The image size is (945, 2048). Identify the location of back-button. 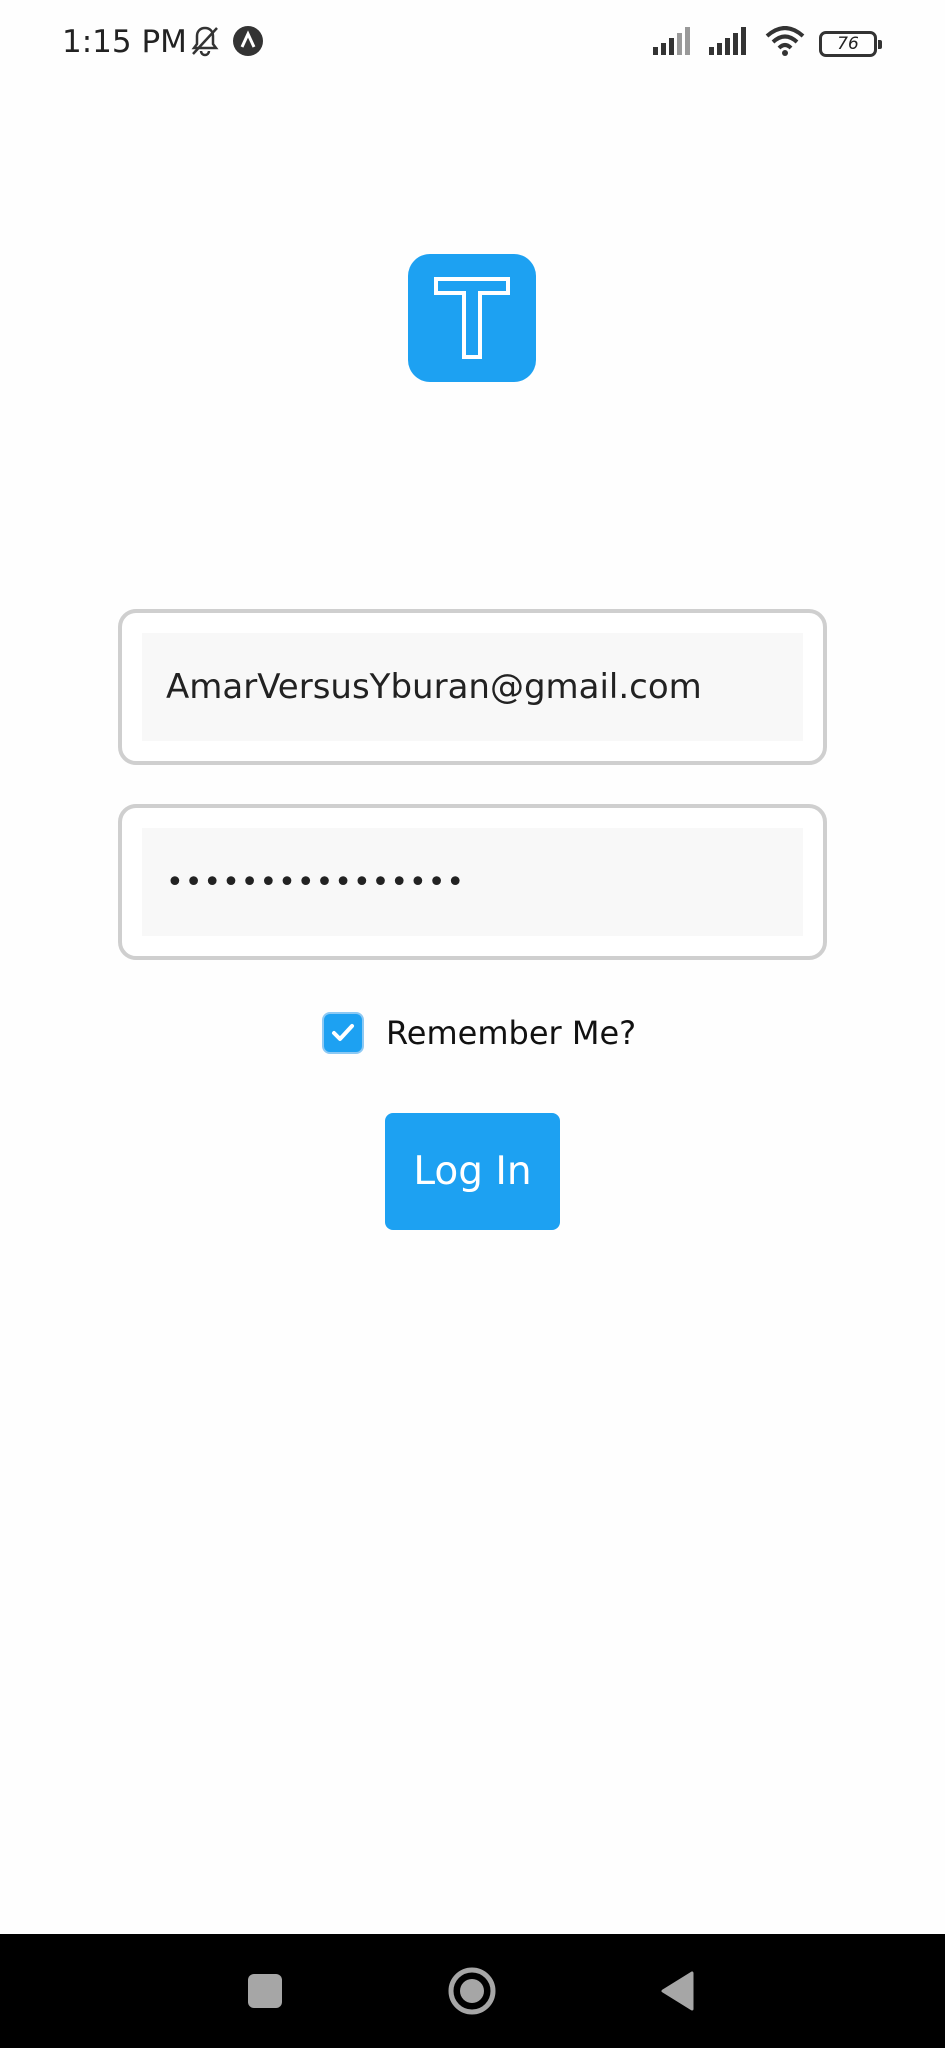
(677, 1991).